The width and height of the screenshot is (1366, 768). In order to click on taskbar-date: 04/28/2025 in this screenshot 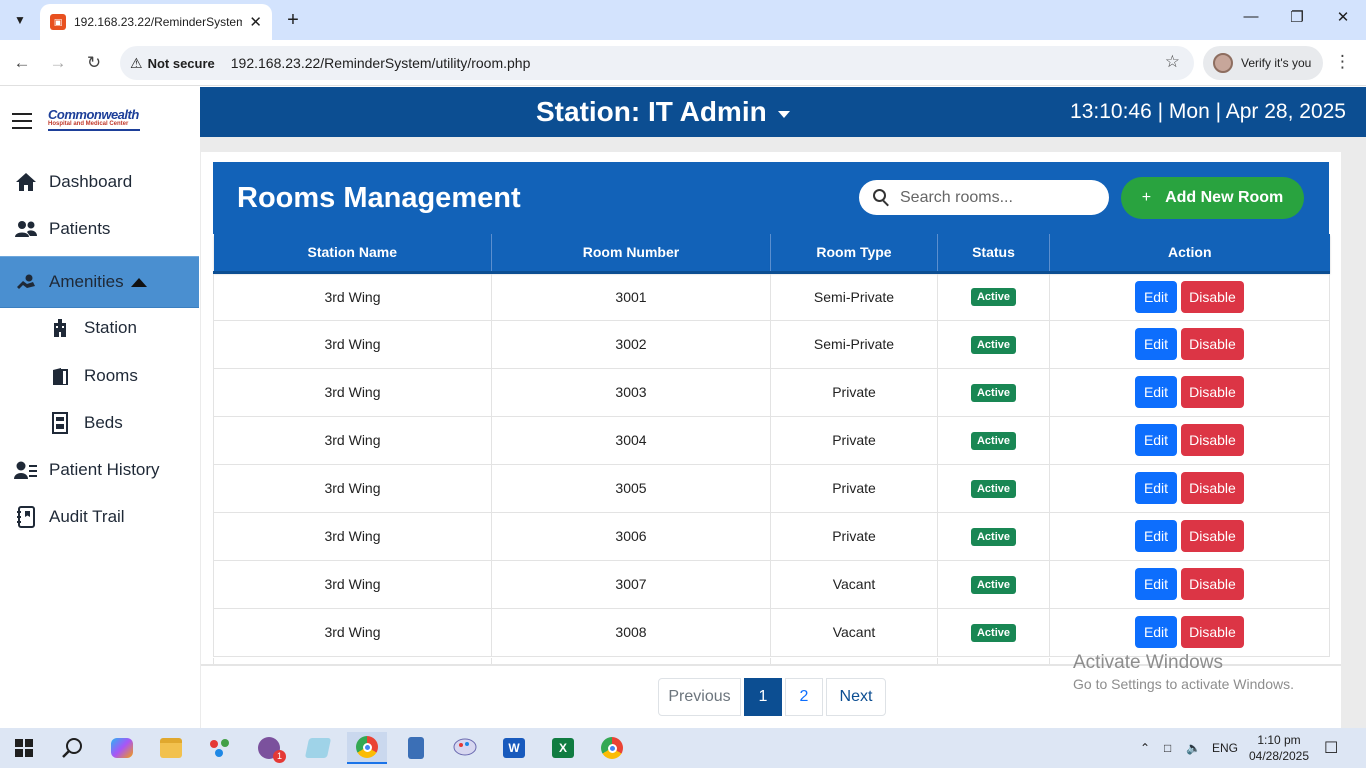, I will do `click(1279, 756)`.